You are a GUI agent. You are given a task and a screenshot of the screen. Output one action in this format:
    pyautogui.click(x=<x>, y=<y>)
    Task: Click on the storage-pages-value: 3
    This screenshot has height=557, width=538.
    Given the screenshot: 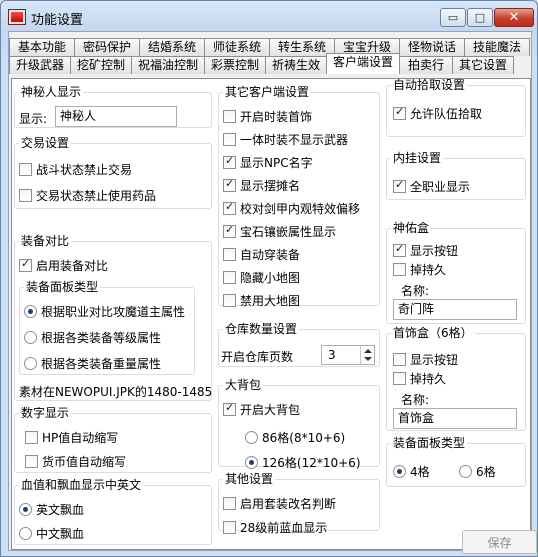 What is the action you would take?
    pyautogui.click(x=332, y=355)
    